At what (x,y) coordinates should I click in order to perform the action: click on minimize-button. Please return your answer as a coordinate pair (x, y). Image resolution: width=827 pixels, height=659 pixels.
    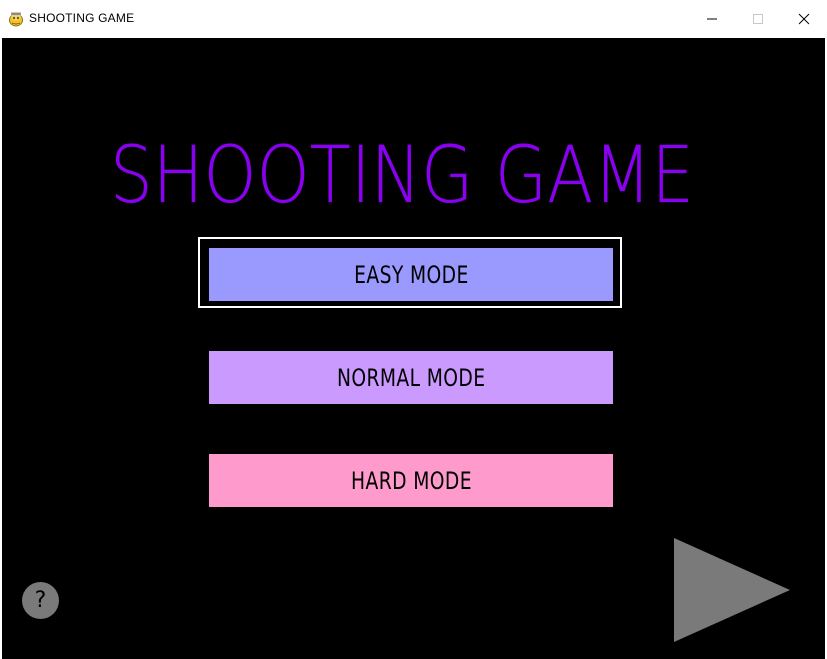
    Looking at the image, I should click on (712, 19).